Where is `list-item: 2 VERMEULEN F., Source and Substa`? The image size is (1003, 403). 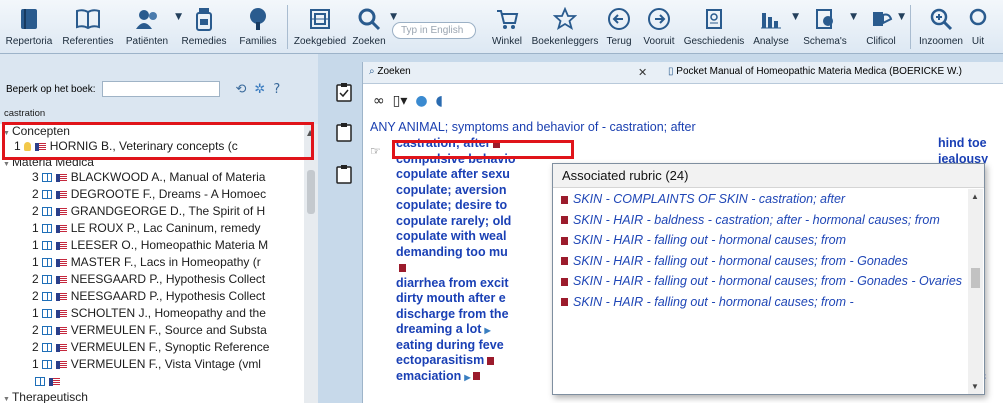 list-item: 2 VERMEULEN F., Source and Substa is located at coordinates (152, 330).